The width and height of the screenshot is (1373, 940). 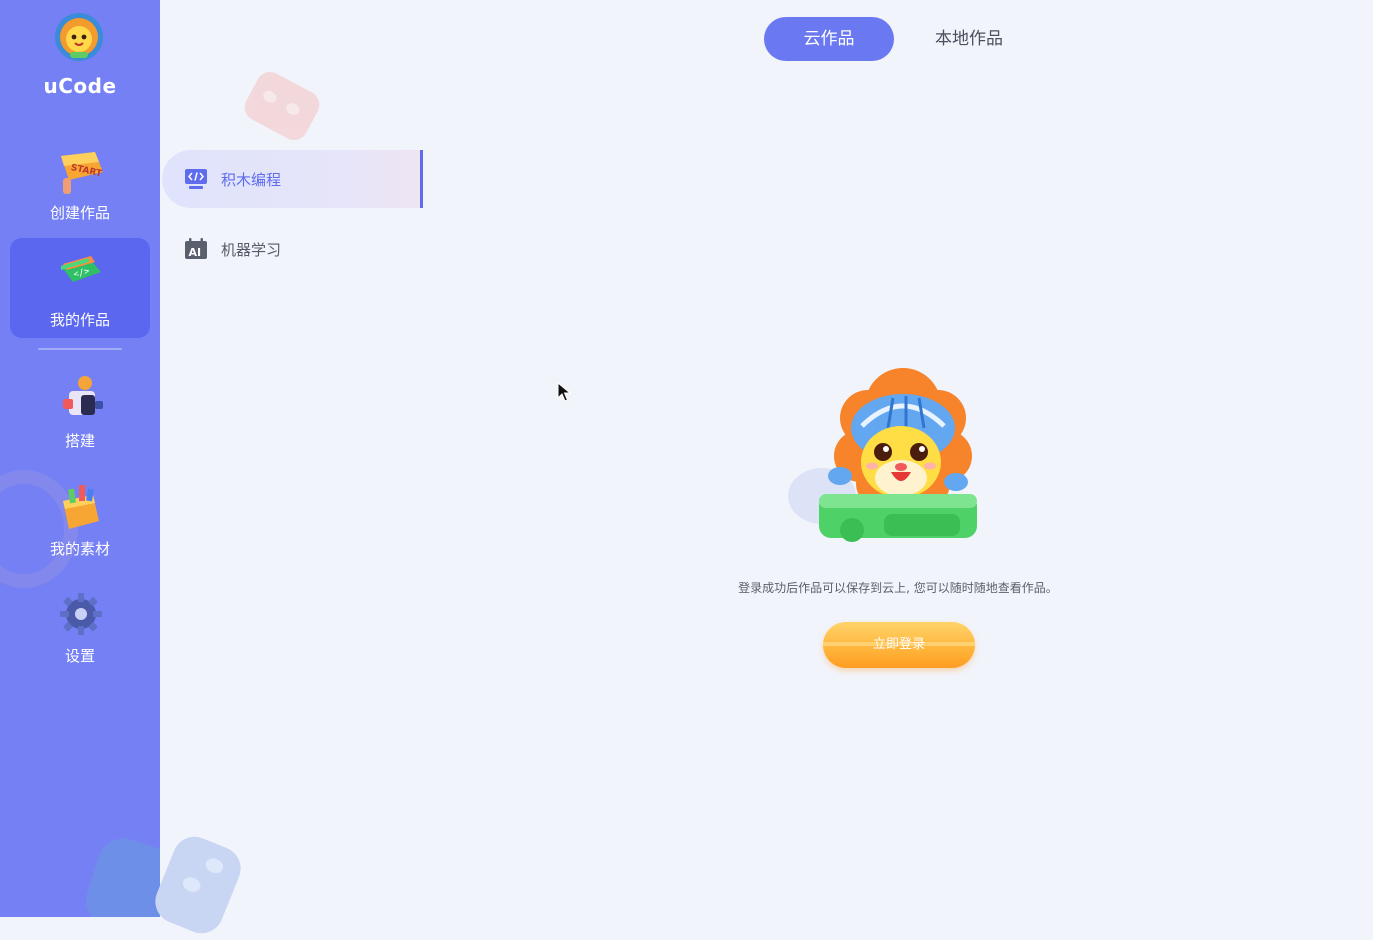 I want to click on tab-local-works: 本地作品, so click(x=969, y=39).